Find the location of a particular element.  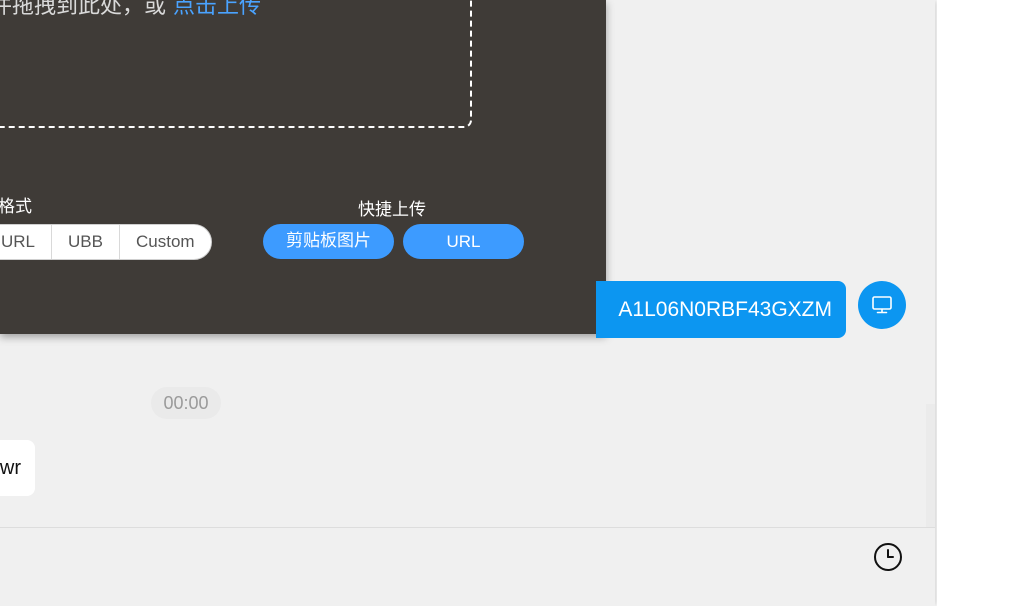

timestamp: 00:00 is located at coordinates (186, 403).